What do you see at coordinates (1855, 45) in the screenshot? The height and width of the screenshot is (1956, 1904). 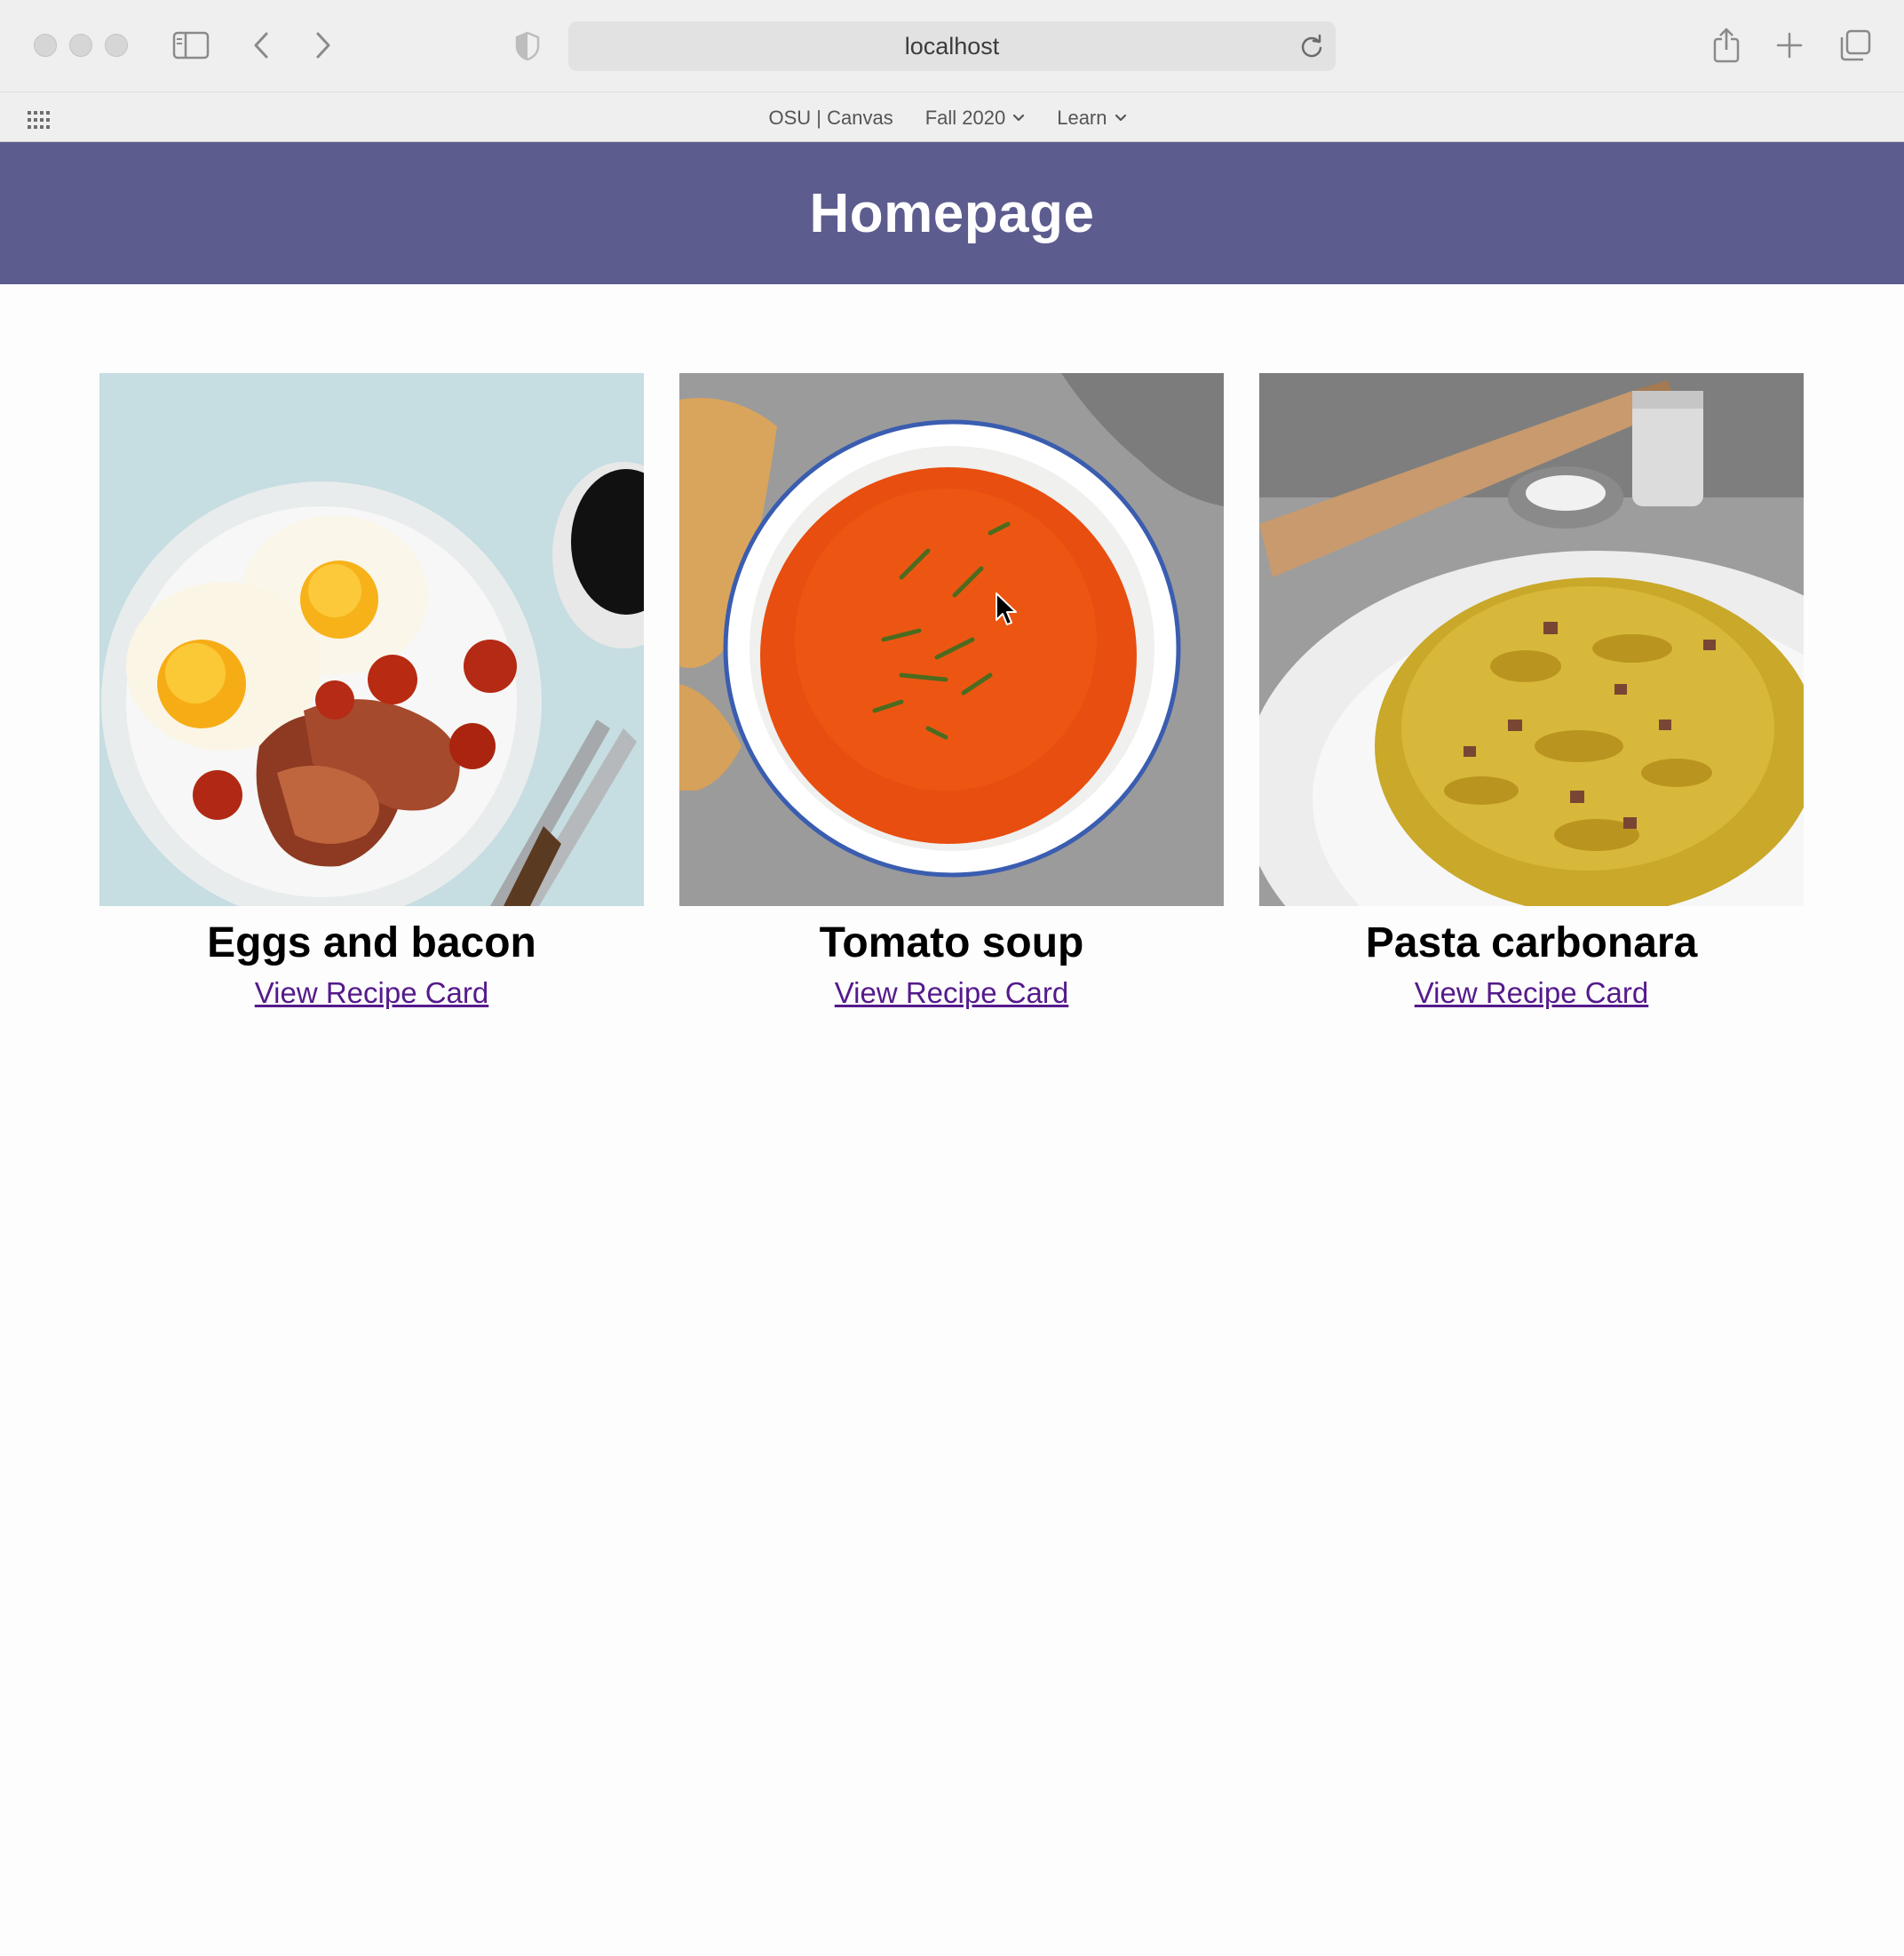 I see `tab-overview-icon` at bounding box center [1855, 45].